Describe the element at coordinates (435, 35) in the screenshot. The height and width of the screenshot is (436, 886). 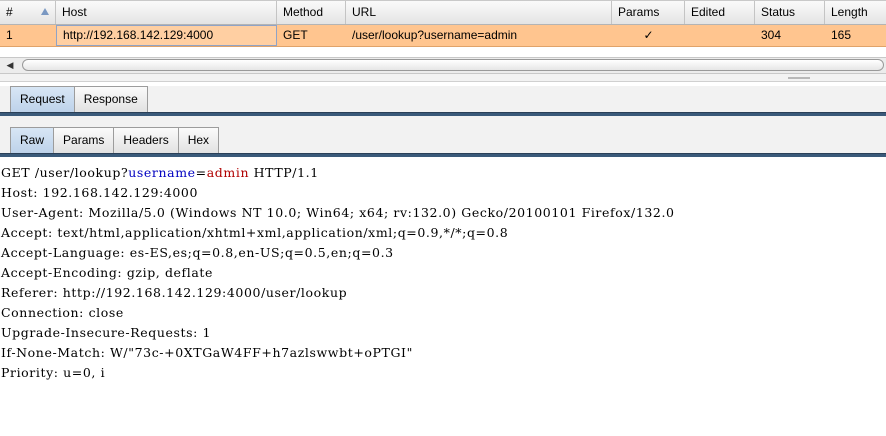
I see `cell-url: /user/lookup?username=admin` at that location.